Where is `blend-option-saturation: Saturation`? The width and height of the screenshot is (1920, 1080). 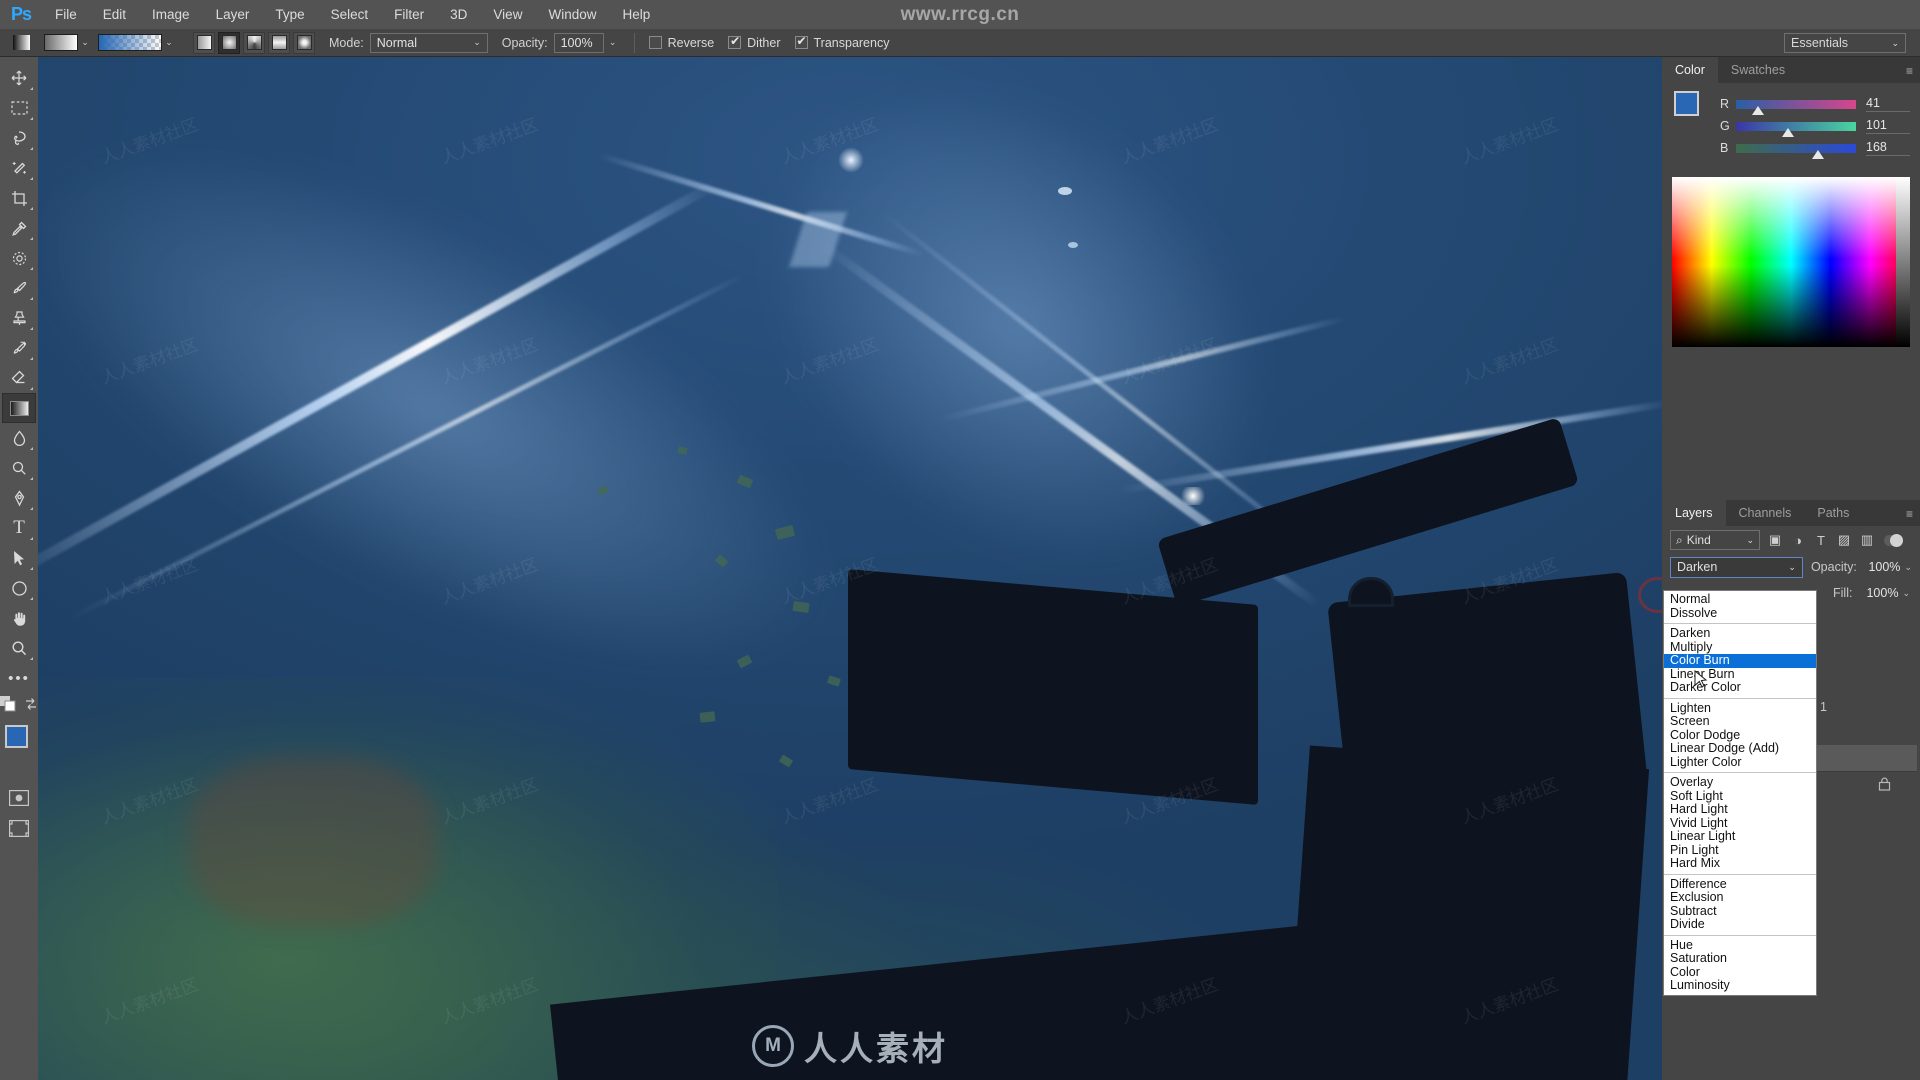
blend-option-saturation: Saturation is located at coordinates (1740, 958).